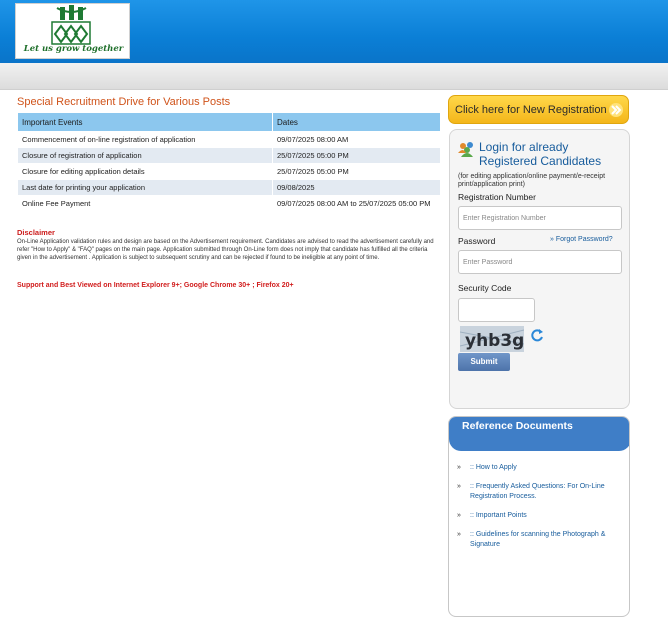 The height and width of the screenshot is (628, 668). Describe the element at coordinates (540, 154) in the screenshot. I see `login-title: Login for already Registered Candidates` at that location.